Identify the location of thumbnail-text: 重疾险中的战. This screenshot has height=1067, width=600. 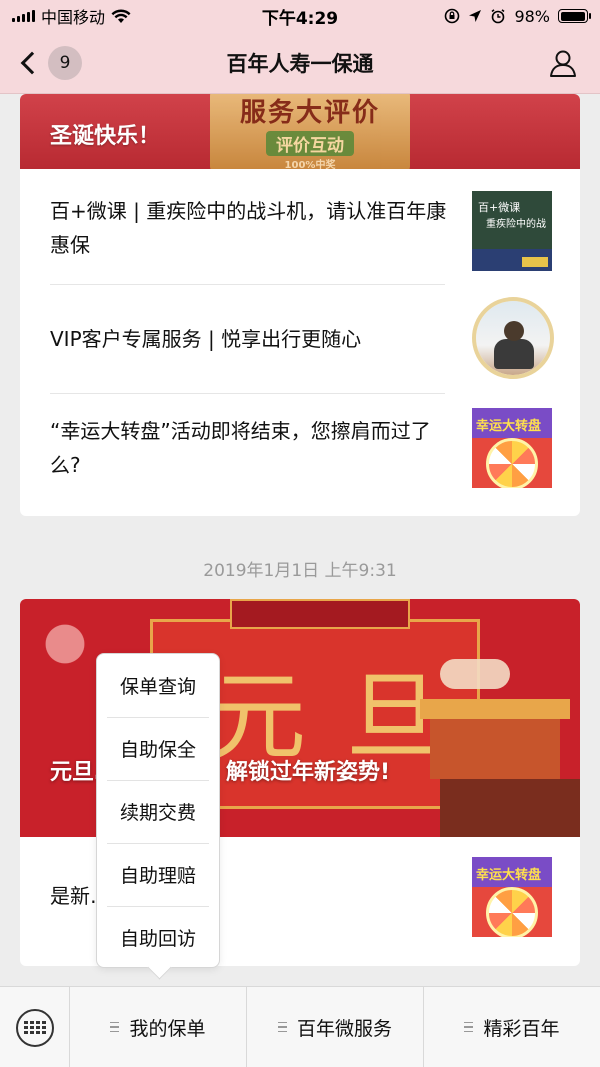
(516, 224).